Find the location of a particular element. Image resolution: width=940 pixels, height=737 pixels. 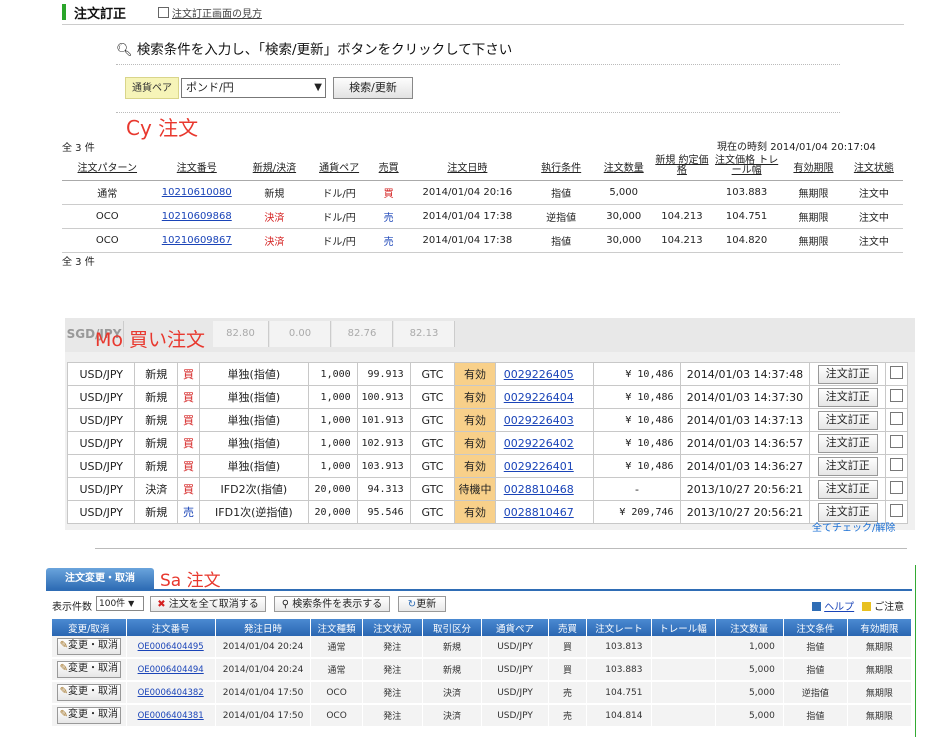

chevron-down-icon: ▼ is located at coordinates (318, 87).